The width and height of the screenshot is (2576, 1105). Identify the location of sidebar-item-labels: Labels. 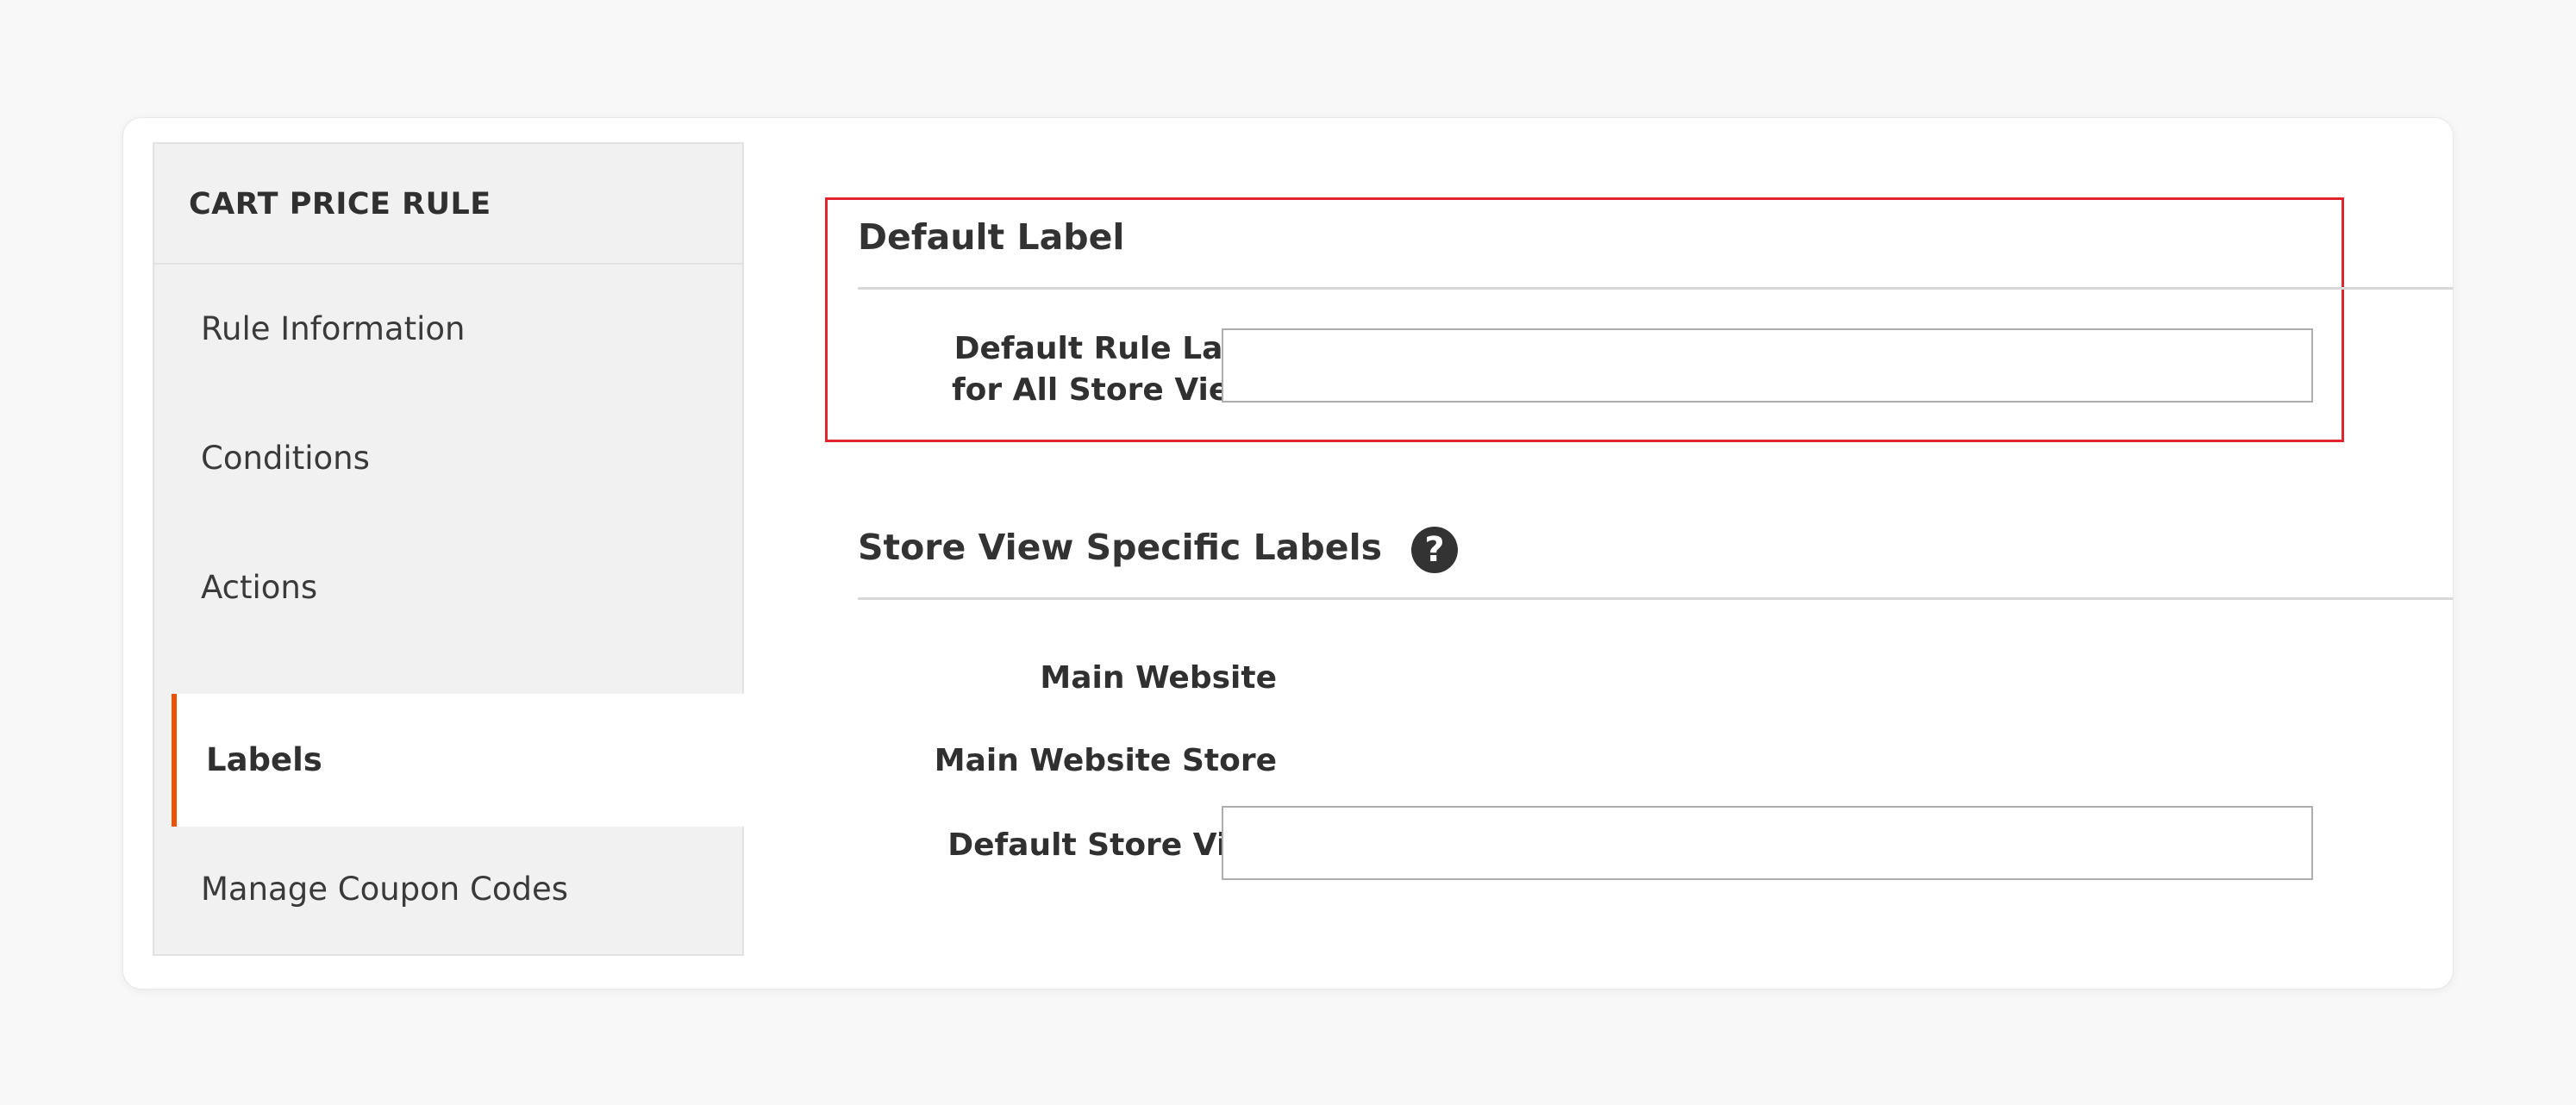
(458, 760).